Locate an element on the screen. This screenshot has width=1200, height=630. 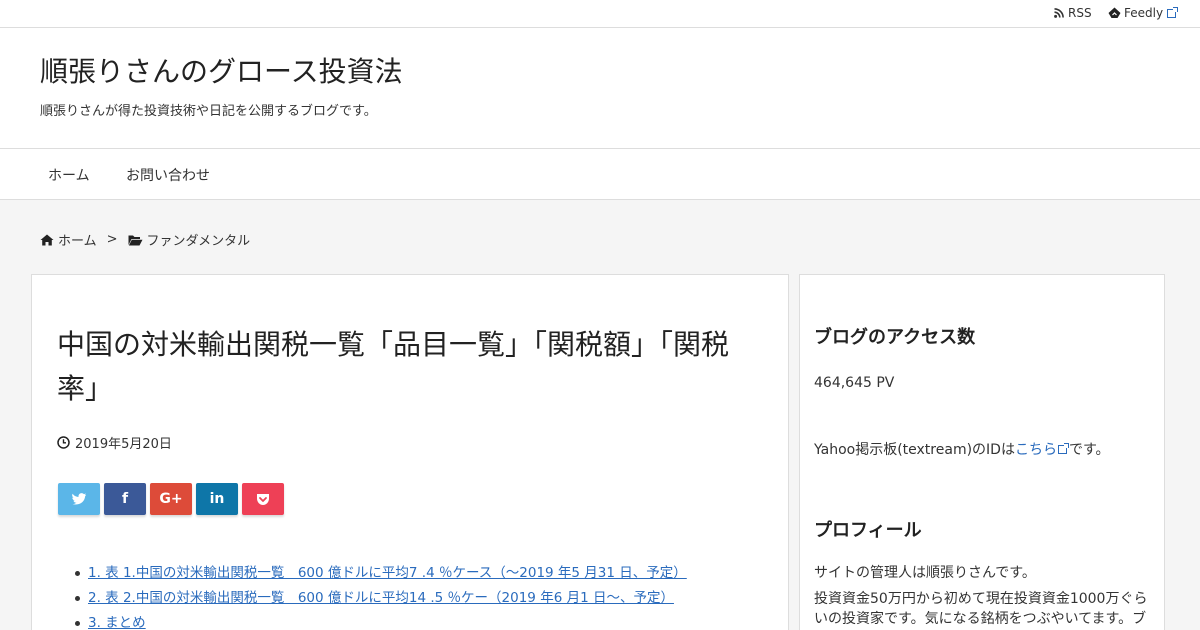
facebook-icon: f is located at coordinates (125, 499).